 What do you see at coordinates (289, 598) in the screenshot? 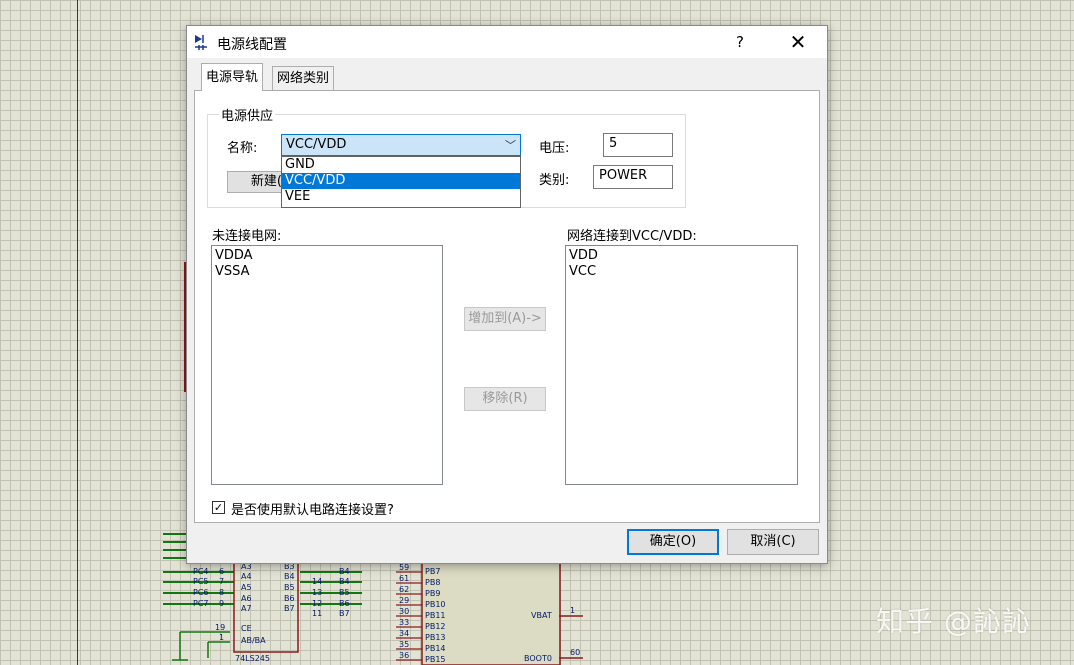
I see `chip-pin-label: B6` at bounding box center [289, 598].